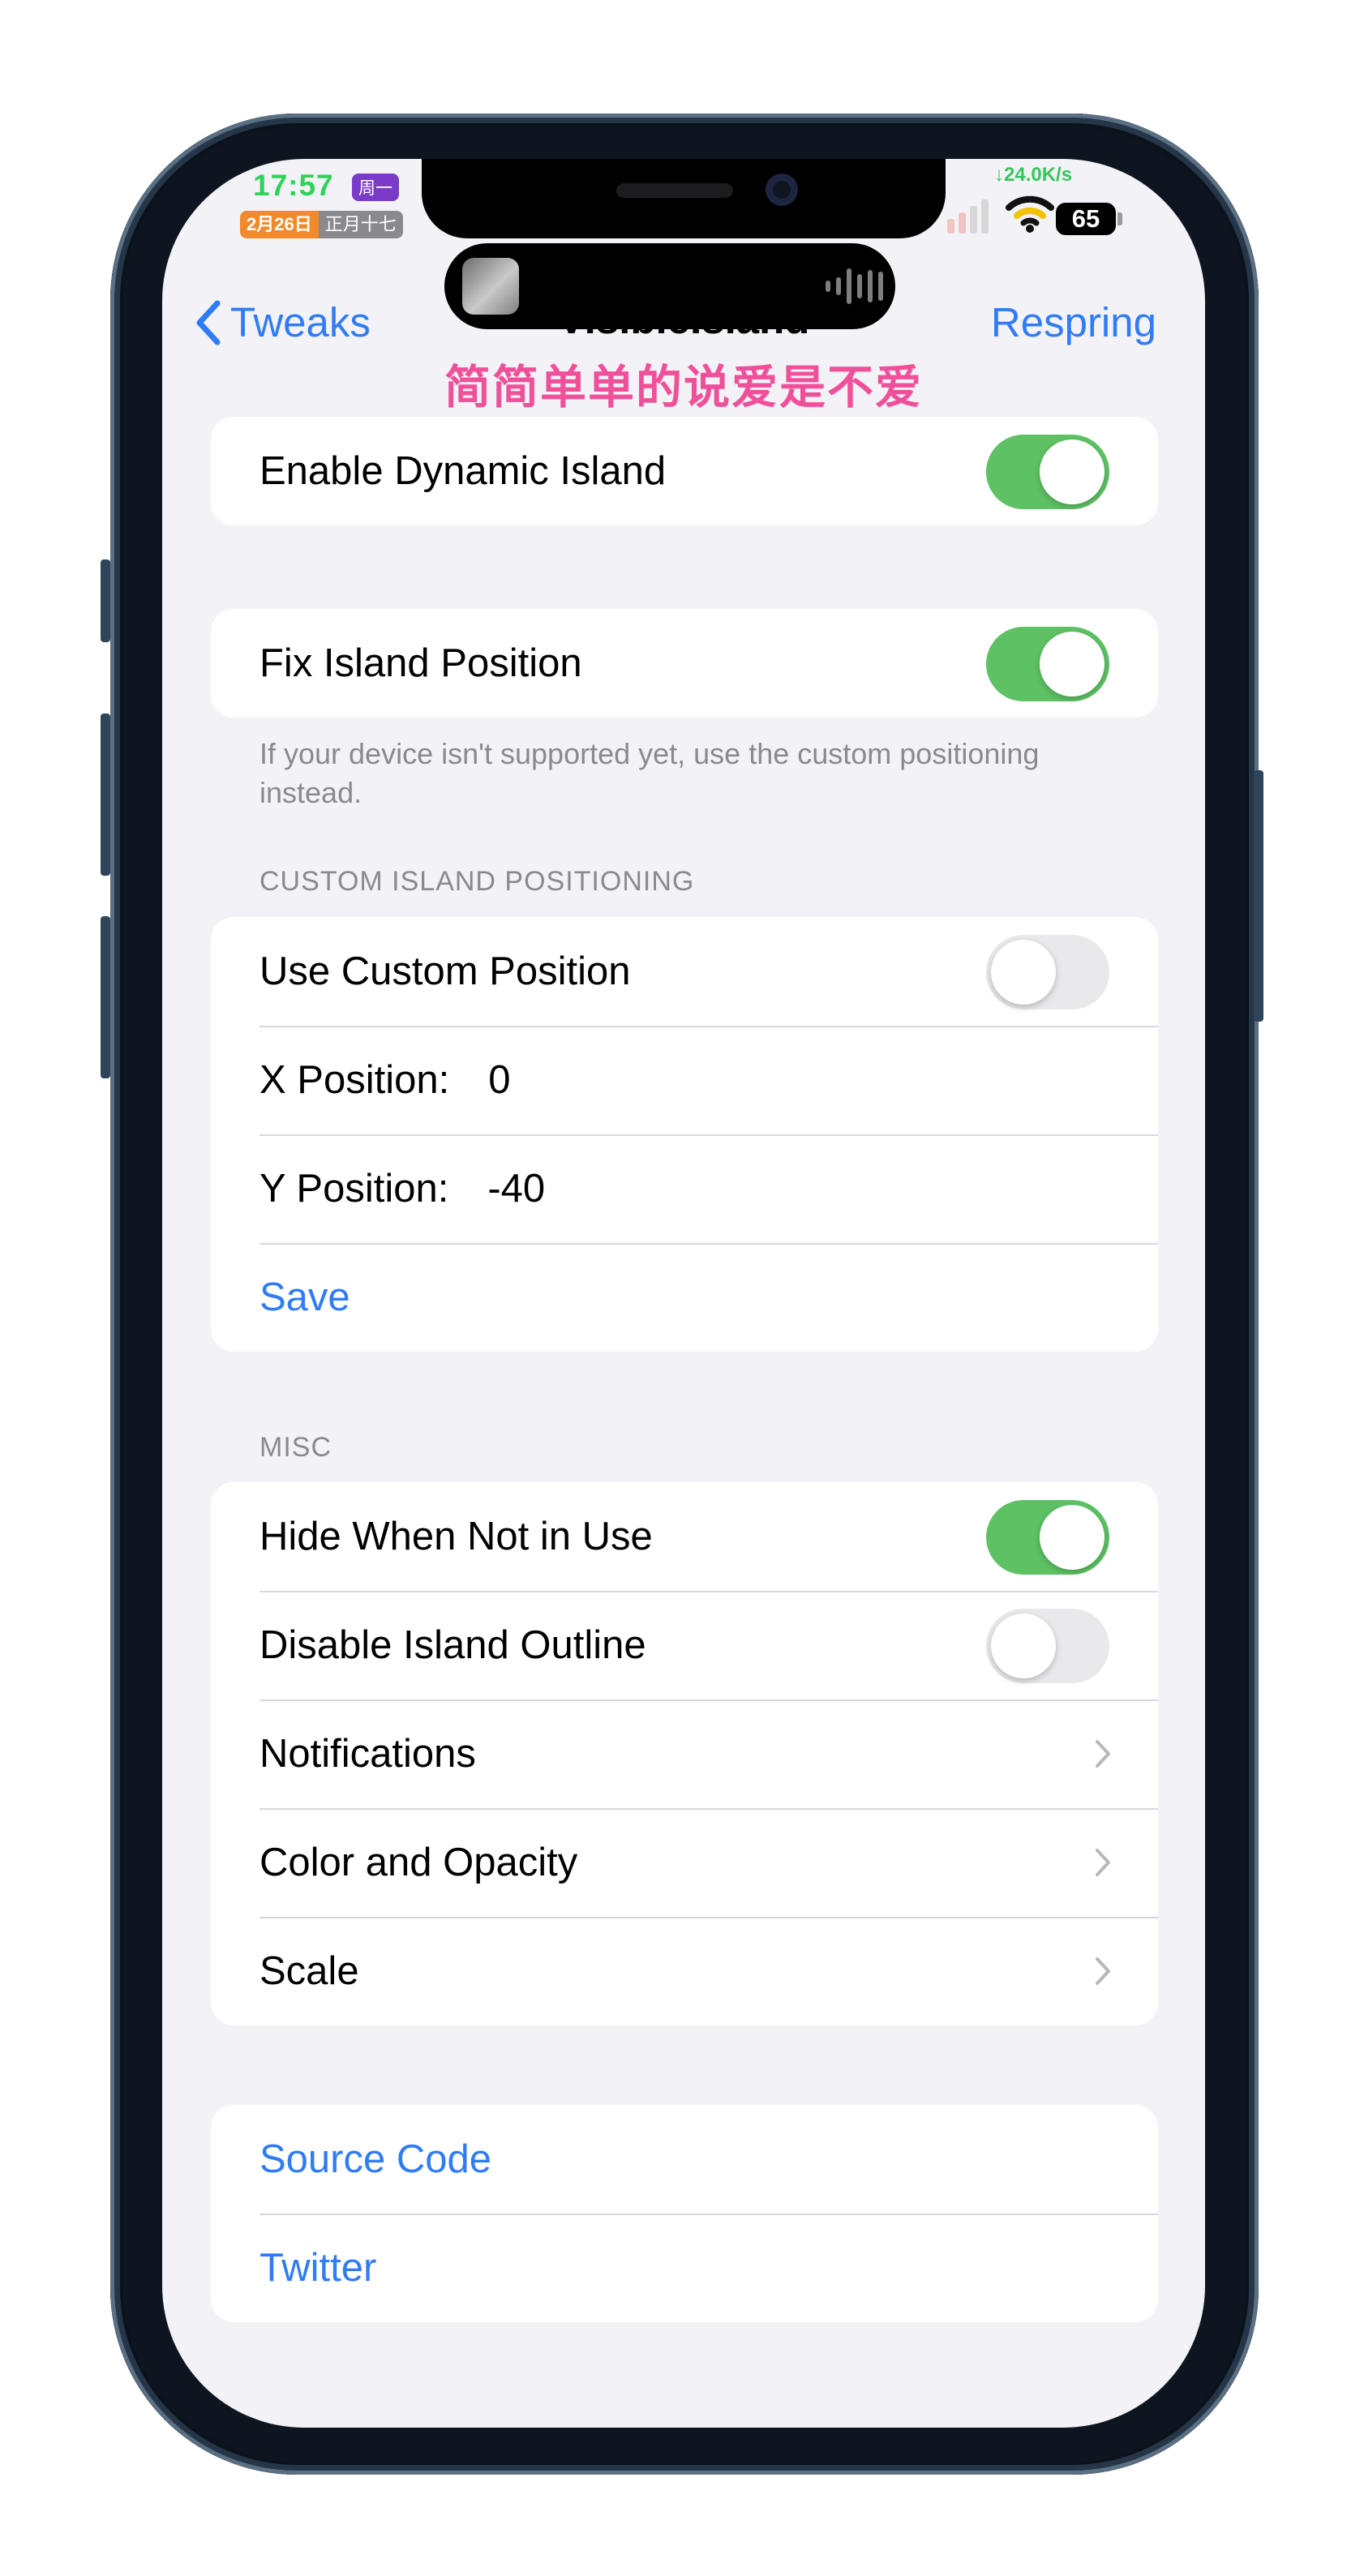 The height and width of the screenshot is (2576, 1364). I want to click on save-button: Save, so click(684, 1297).